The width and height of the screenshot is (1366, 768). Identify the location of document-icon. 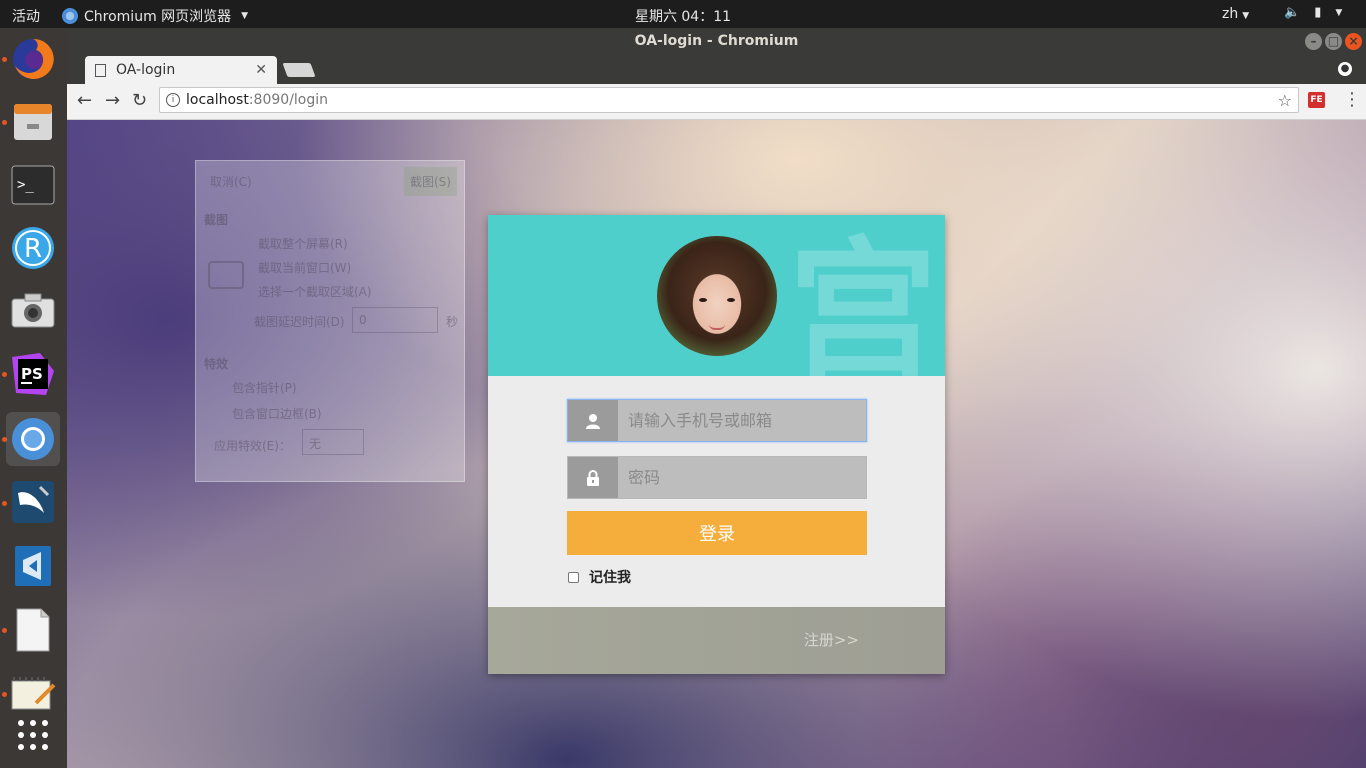
(33, 630).